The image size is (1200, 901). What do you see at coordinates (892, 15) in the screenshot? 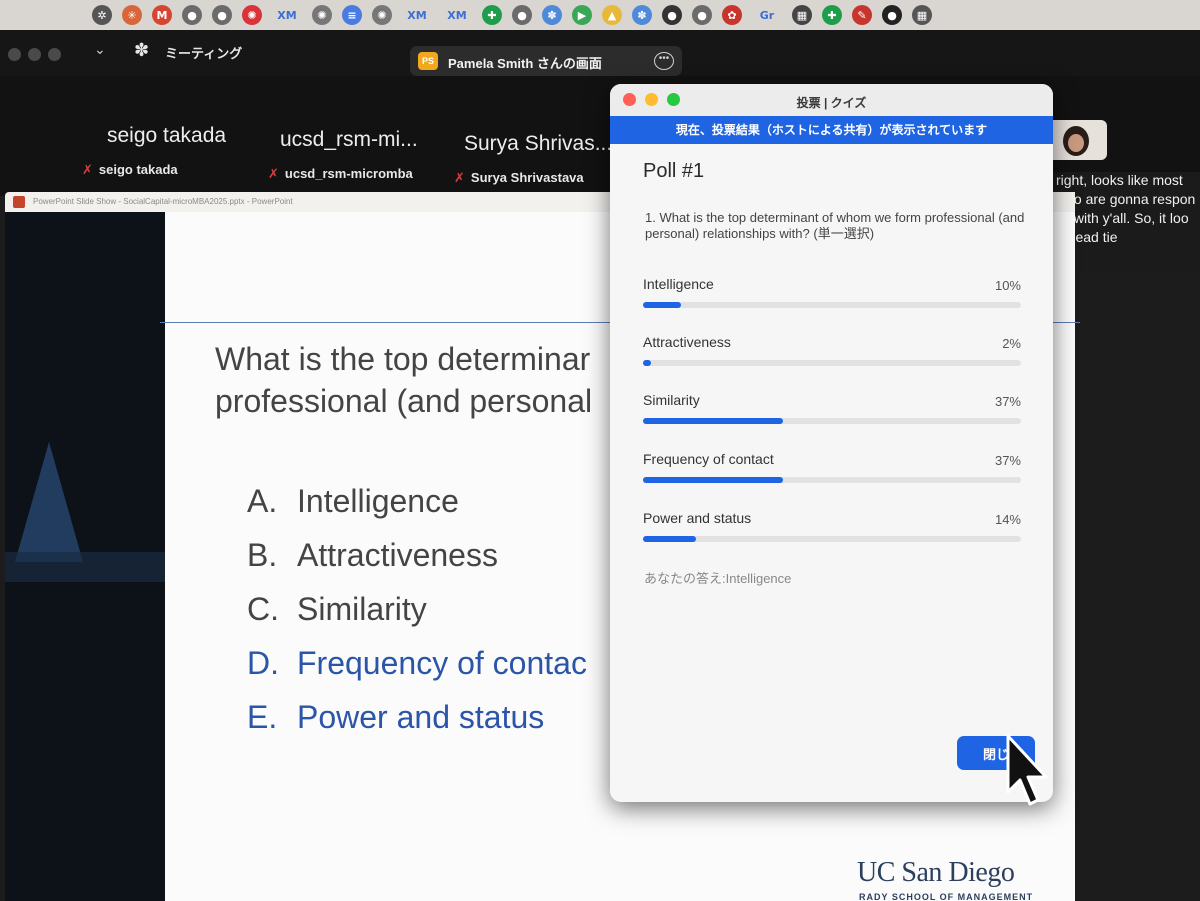
I see `github-icon: ●` at bounding box center [892, 15].